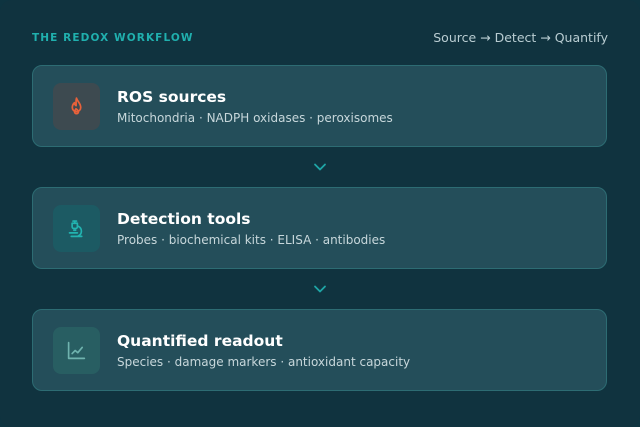  Describe the element at coordinates (200, 341) in the screenshot. I see `card-title: Quantified readout` at that location.